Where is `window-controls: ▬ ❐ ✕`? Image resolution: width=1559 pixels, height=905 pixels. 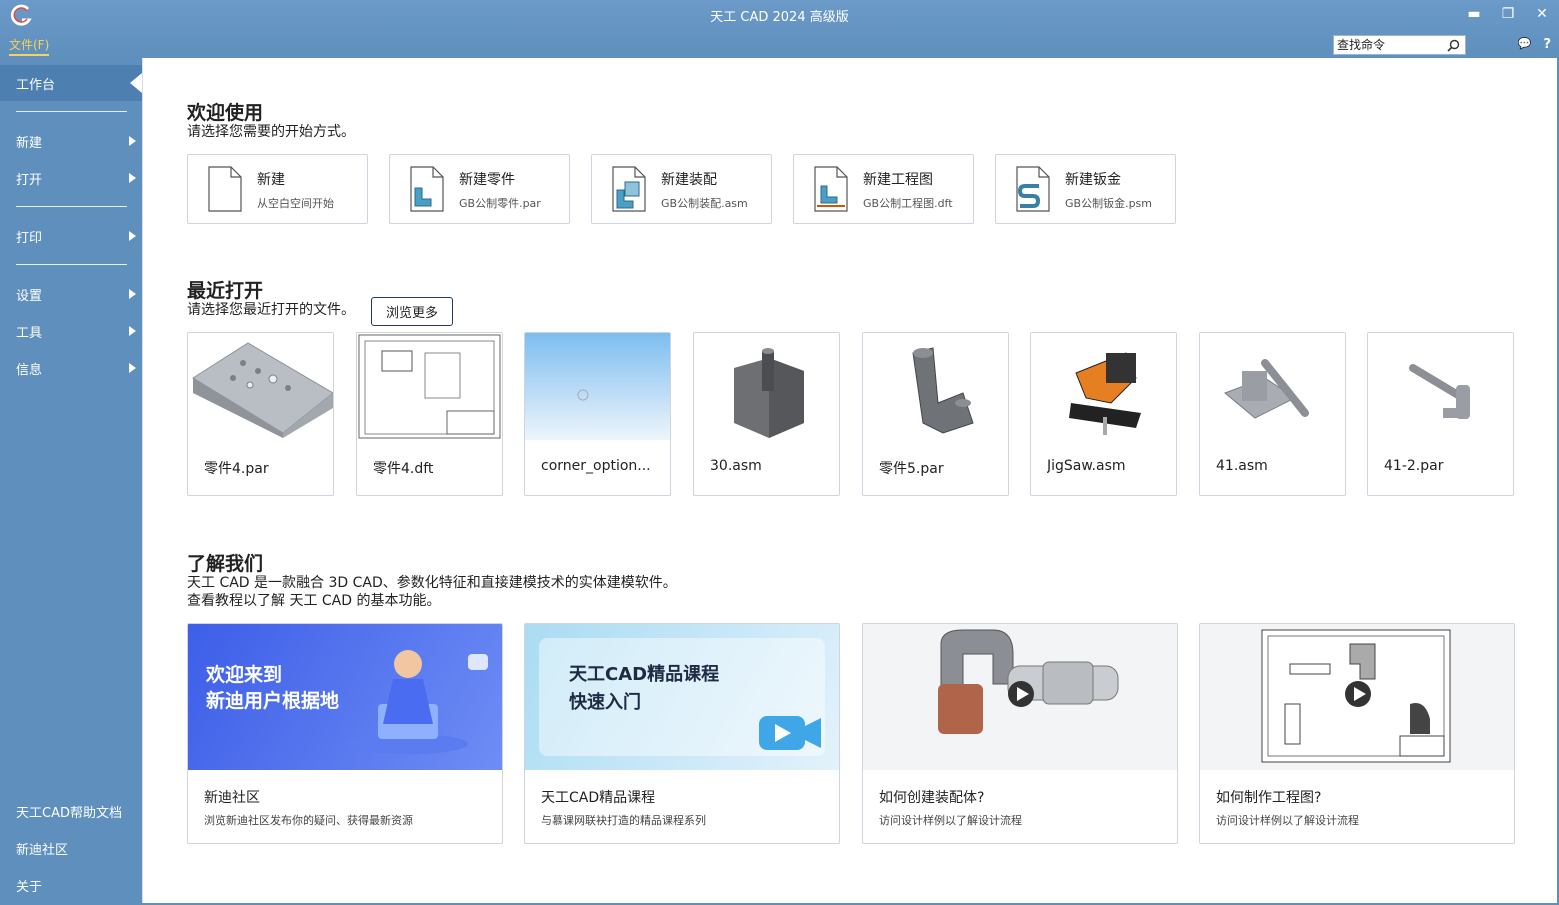
window-controls: ▬ ❐ ✕ is located at coordinates (1508, 14).